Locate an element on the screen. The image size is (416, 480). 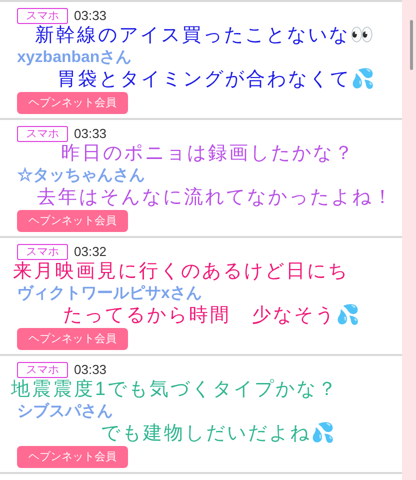
user-name: xyzbanbanさん is located at coordinates (74, 58).